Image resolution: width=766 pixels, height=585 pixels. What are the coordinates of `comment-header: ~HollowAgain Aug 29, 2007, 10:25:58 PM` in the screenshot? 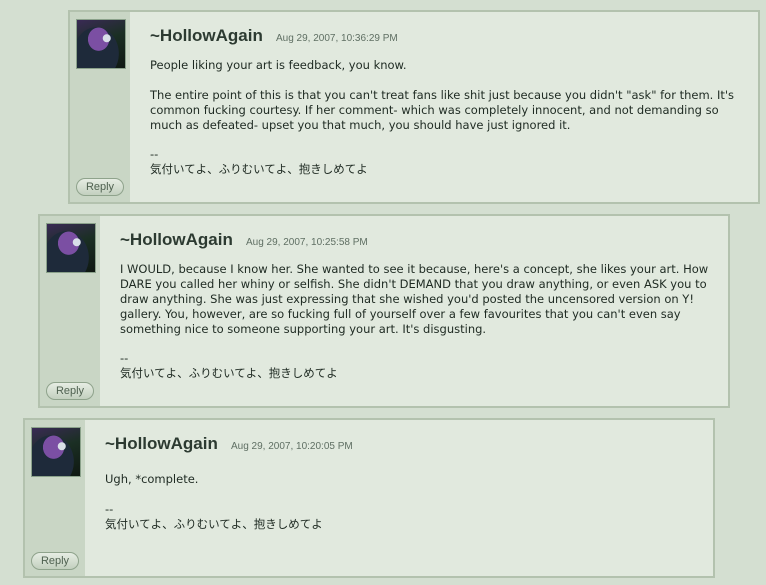 It's located at (417, 241).